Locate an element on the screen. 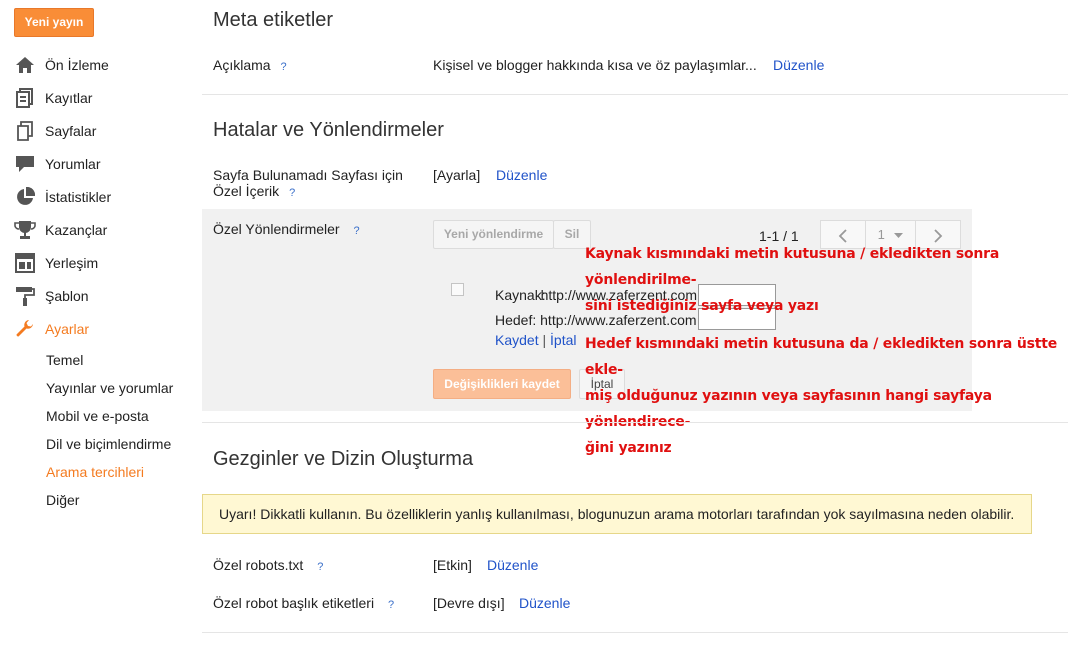  redirect-checkbox is located at coordinates (457, 289).